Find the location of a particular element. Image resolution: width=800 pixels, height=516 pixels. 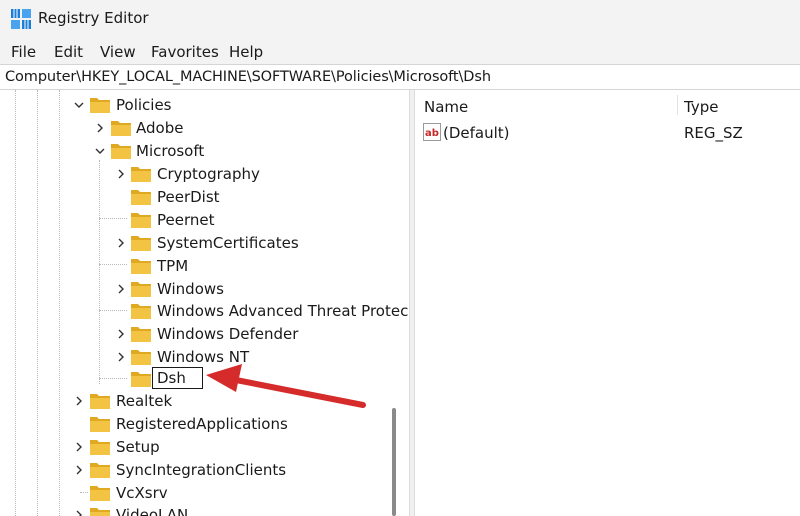

menu-file: File is located at coordinates (23, 52).